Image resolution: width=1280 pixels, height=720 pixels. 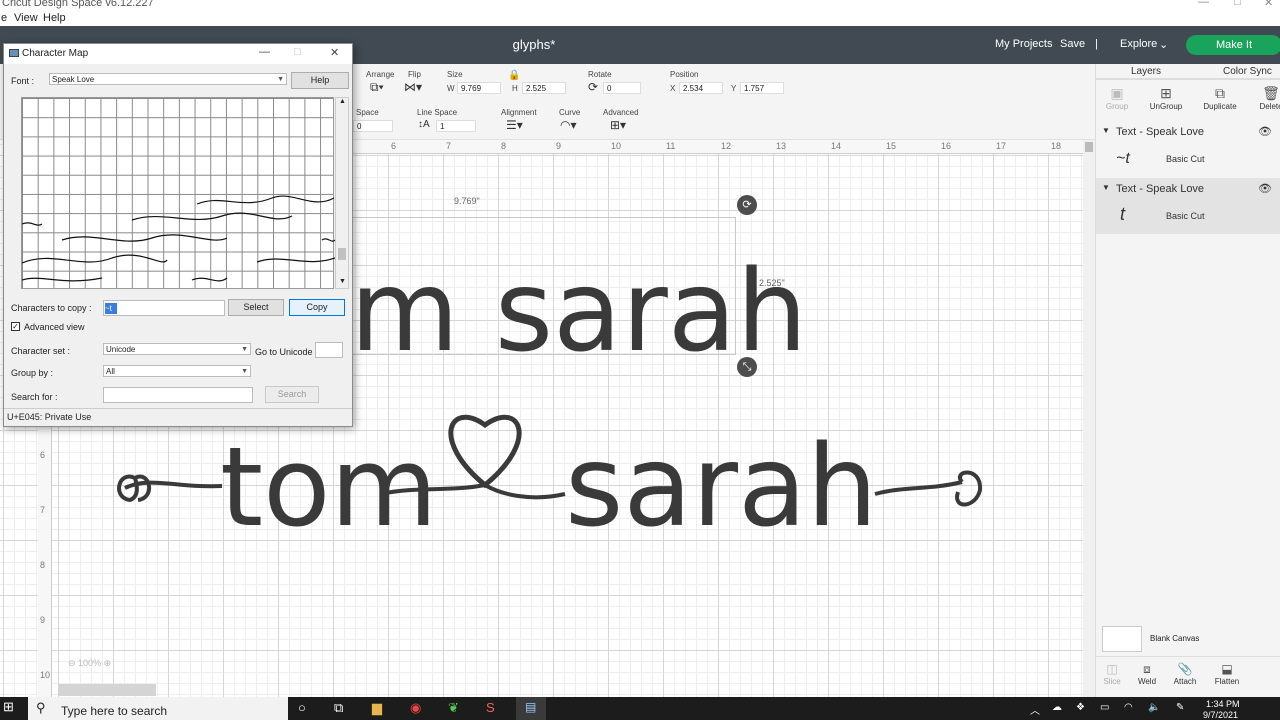 What do you see at coordinates (342, 254) in the screenshot?
I see `scroll-thumb` at bounding box center [342, 254].